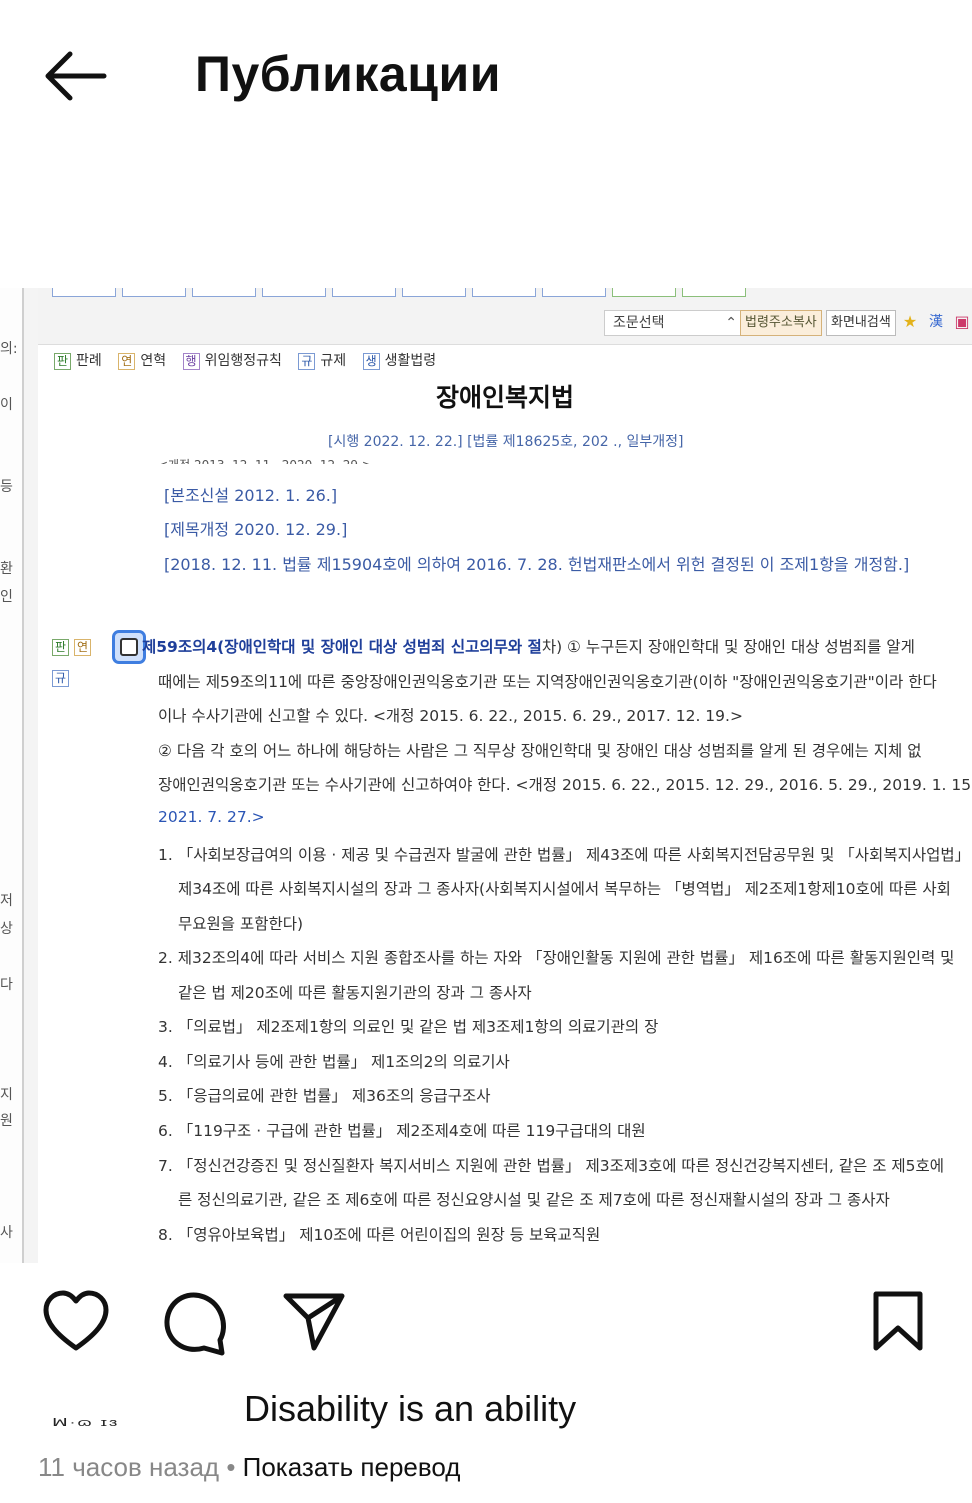 The height and width of the screenshot is (1503, 972). What do you see at coordinates (486, 1325) in the screenshot?
I see `post-actions` at bounding box center [486, 1325].